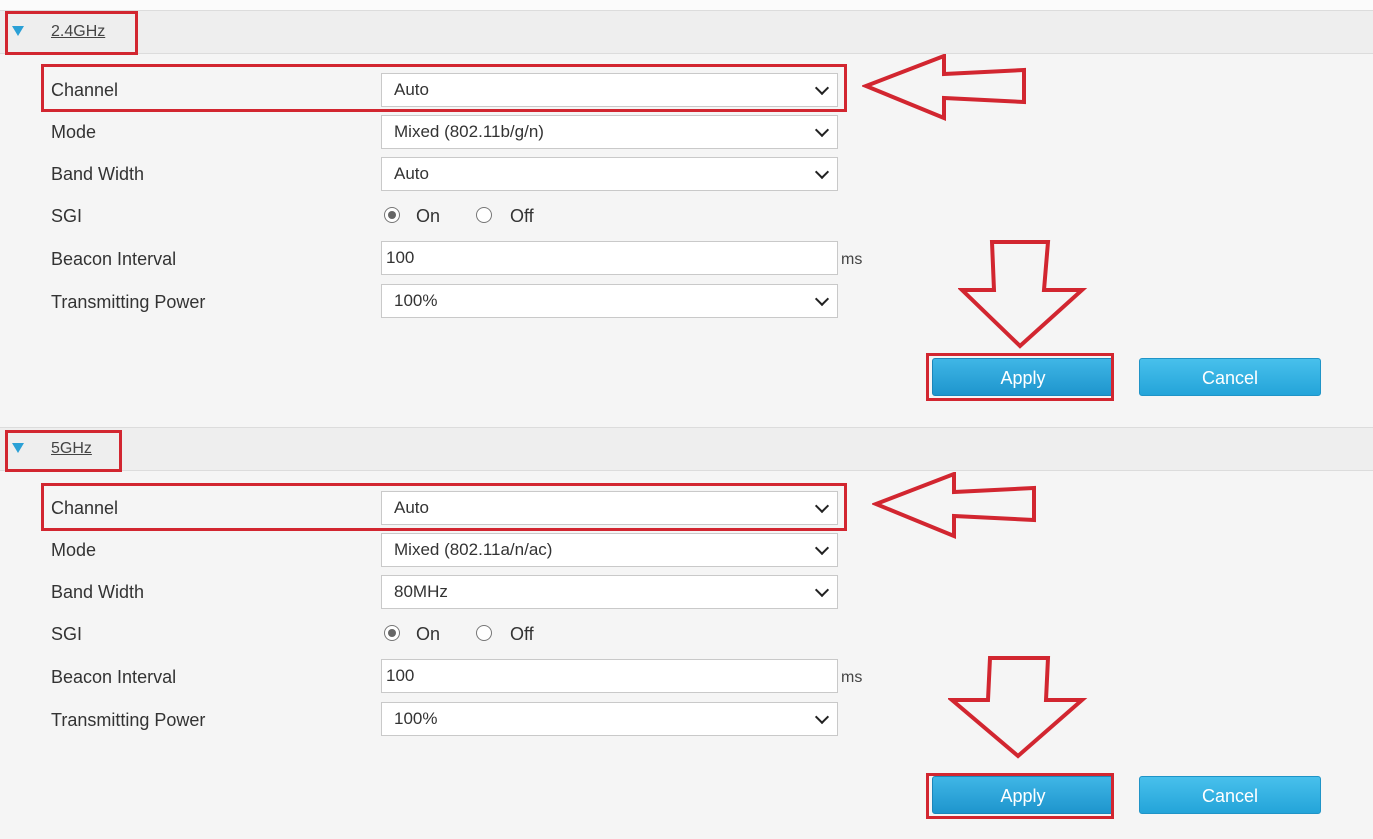 The height and width of the screenshot is (839, 1373). I want to click on band-width-value: Auto, so click(411, 173).